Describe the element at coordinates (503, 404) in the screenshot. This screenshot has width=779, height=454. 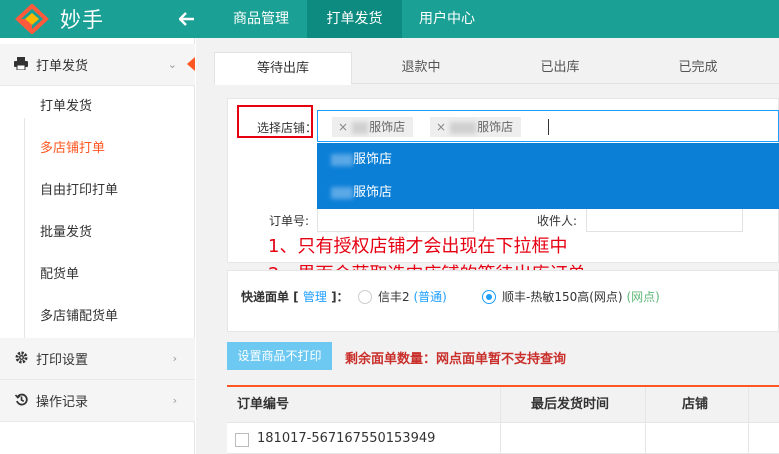
I see `orders-table-header: 订单编号 最后发货时间 店铺` at that location.